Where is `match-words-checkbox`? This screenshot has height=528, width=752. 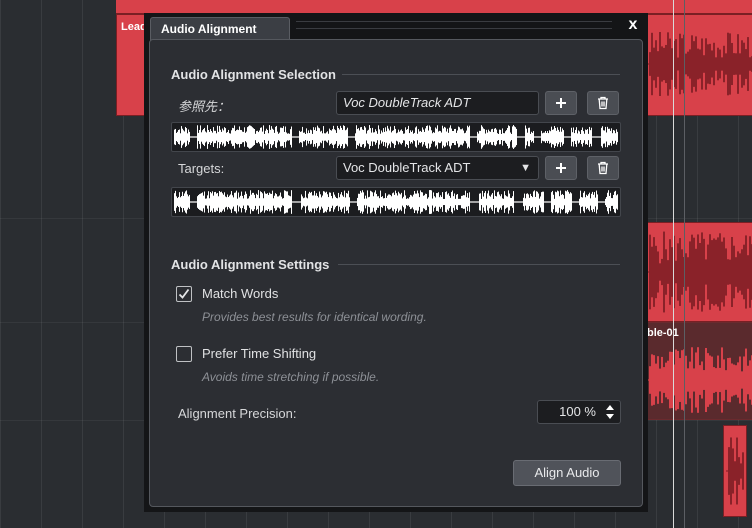 match-words-checkbox is located at coordinates (184, 294).